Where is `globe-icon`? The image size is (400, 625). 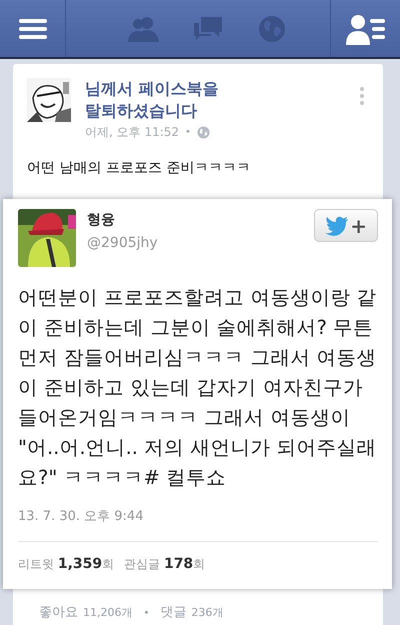 globe-icon is located at coordinates (203, 132).